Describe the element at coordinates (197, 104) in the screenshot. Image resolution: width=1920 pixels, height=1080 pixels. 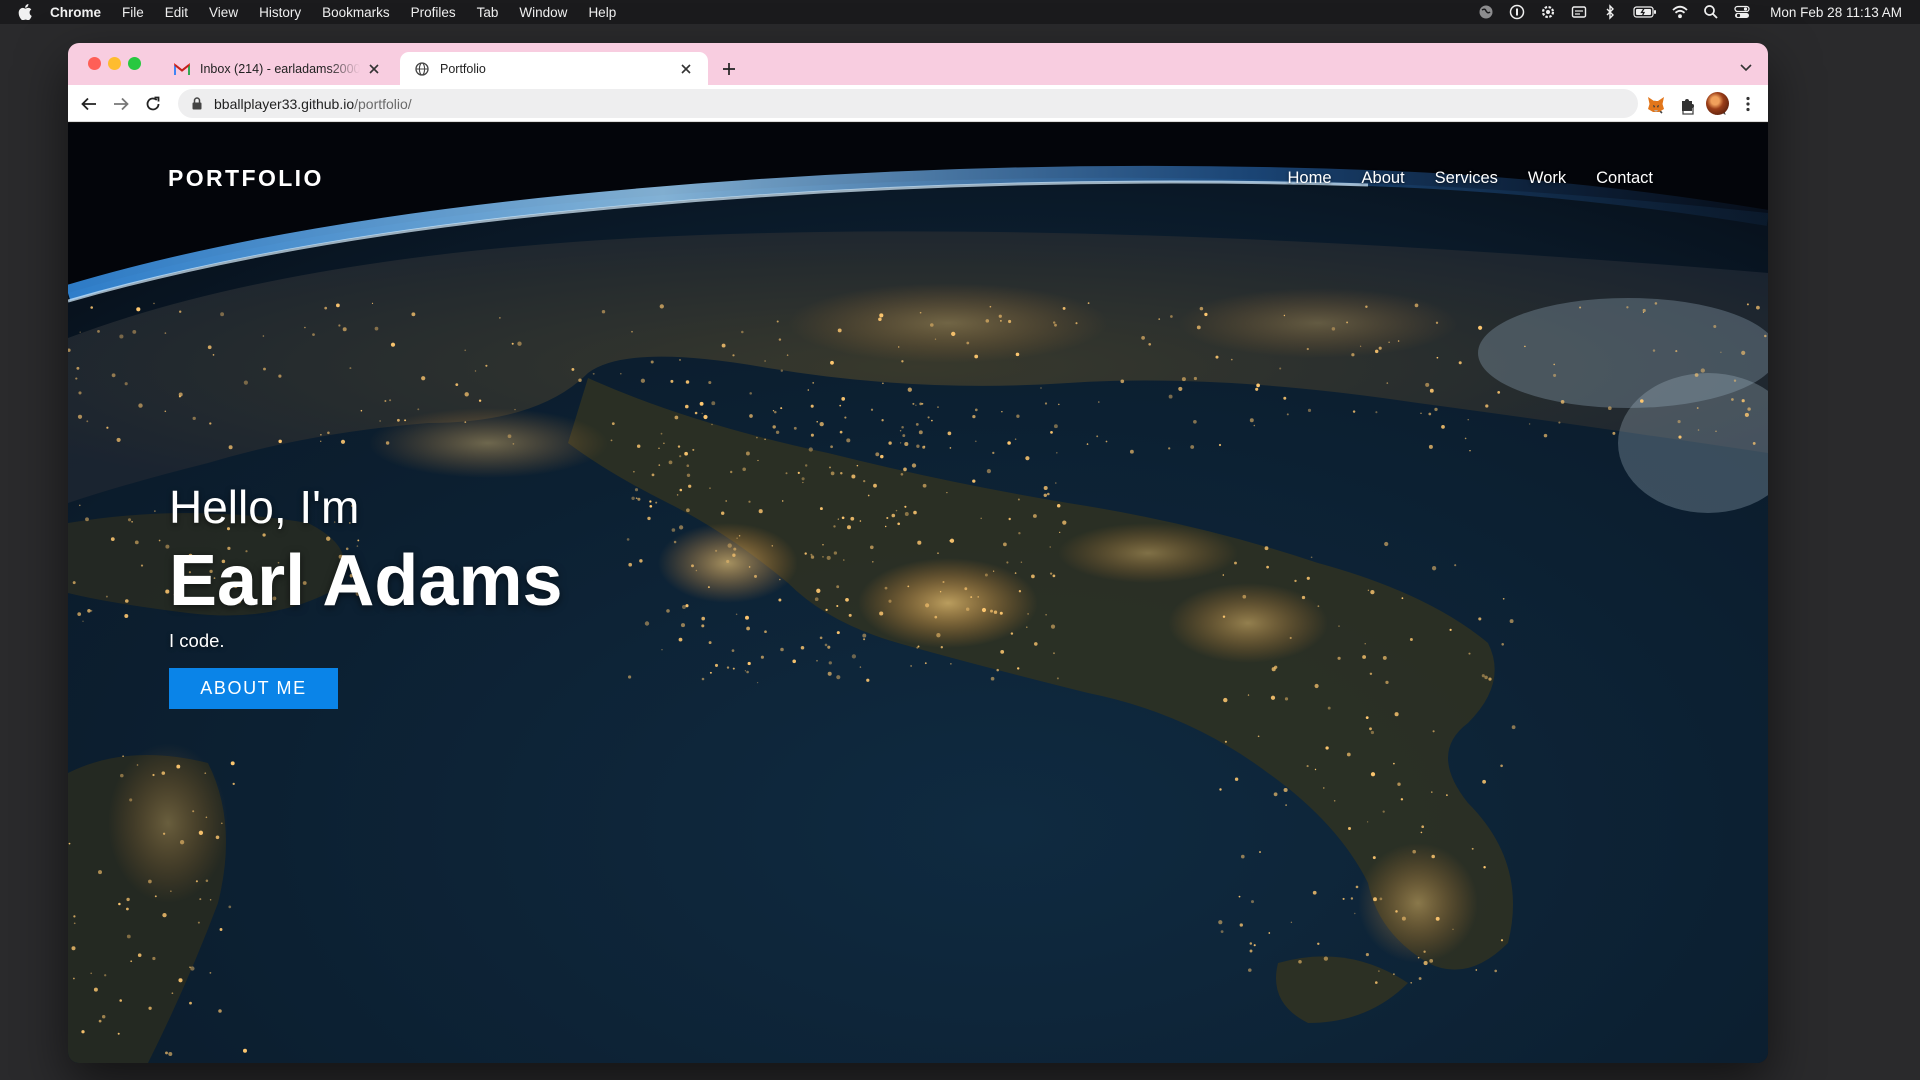
I see `lock-icon` at that location.